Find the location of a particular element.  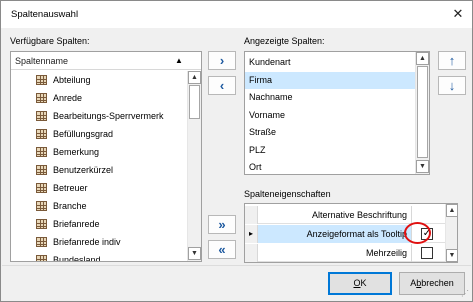

displayed-column-item: Kundenart is located at coordinates (330, 63).